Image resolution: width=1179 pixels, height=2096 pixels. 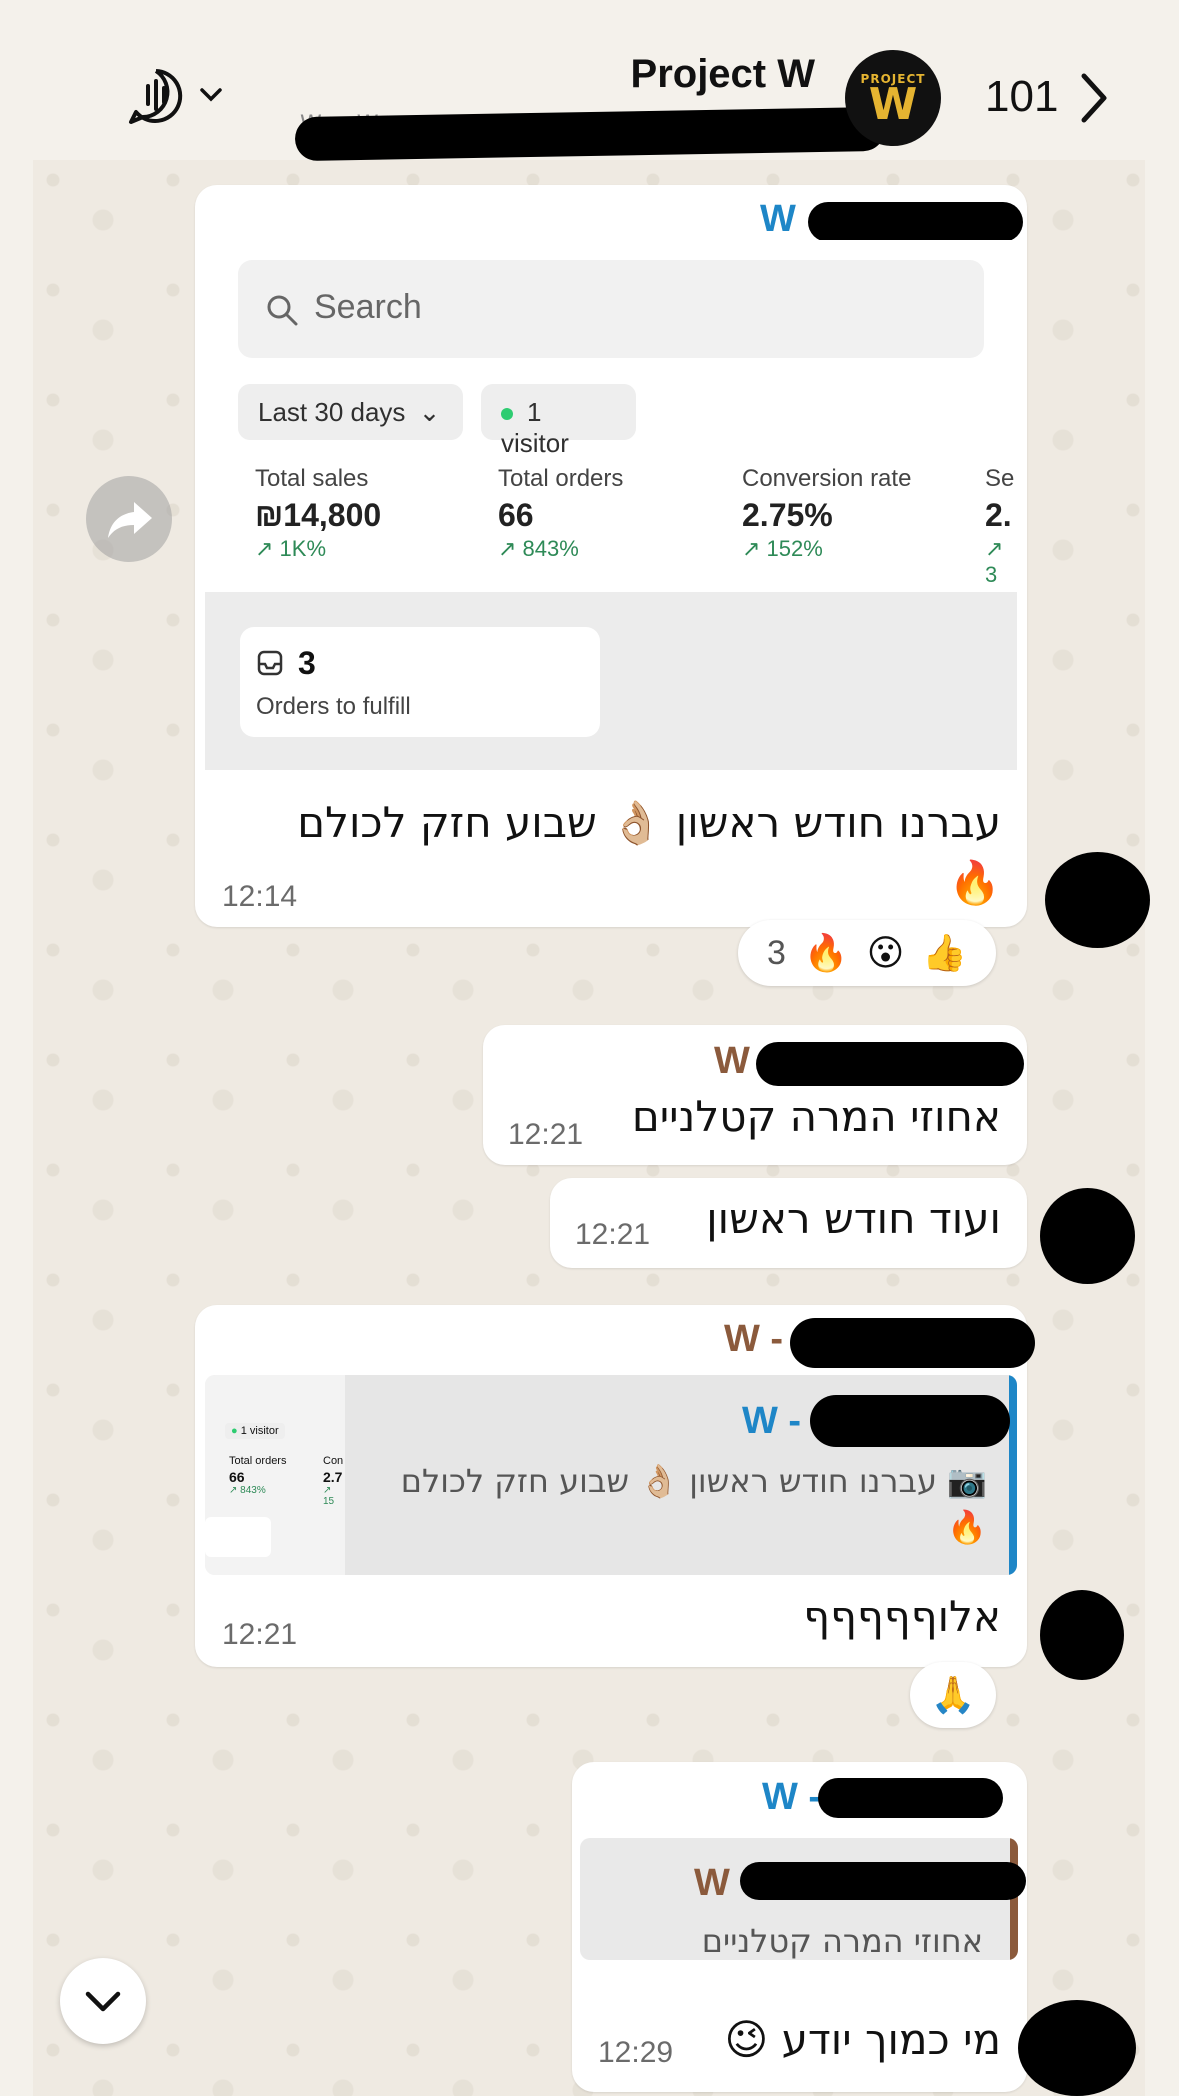 I want to click on metric-cut-off: Se 2. ↗ 3, so click(x=1001, y=526).